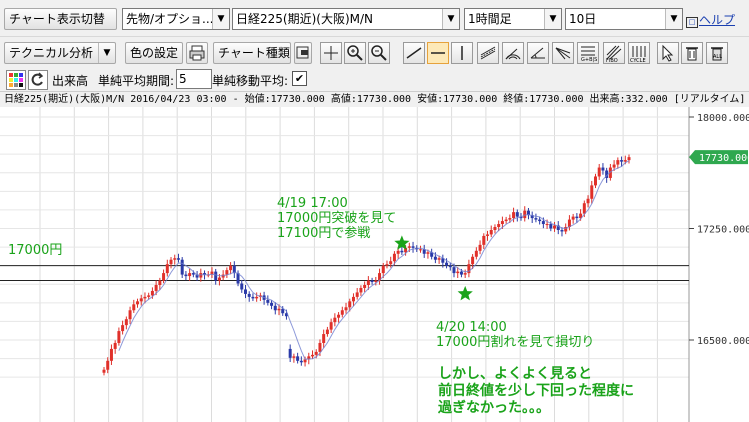 This screenshot has width=749, height=422. Describe the element at coordinates (346, 19) in the screenshot. I see `symbol-select: 日経225(期近)(大阪)M/N ▼` at that location.